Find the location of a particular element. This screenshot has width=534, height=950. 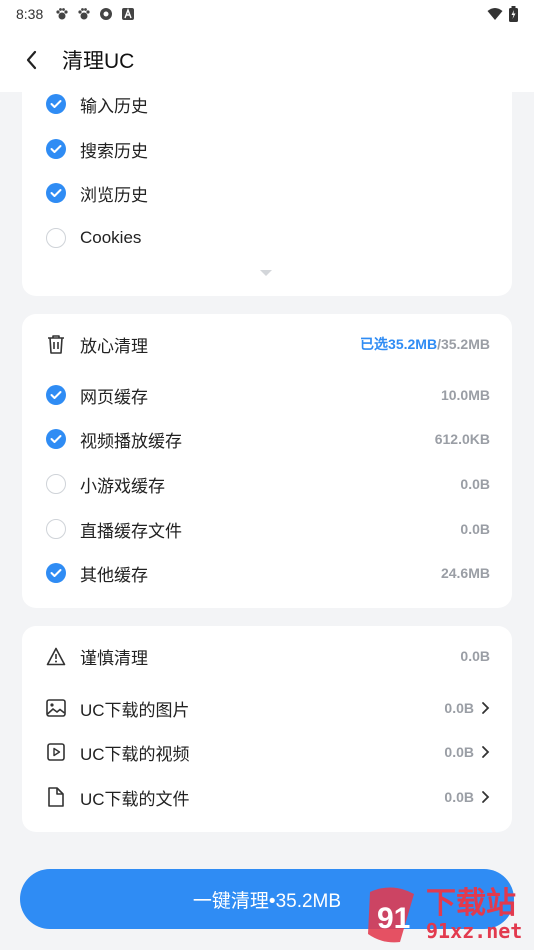

history-item-label: Cookies is located at coordinates (111, 237).